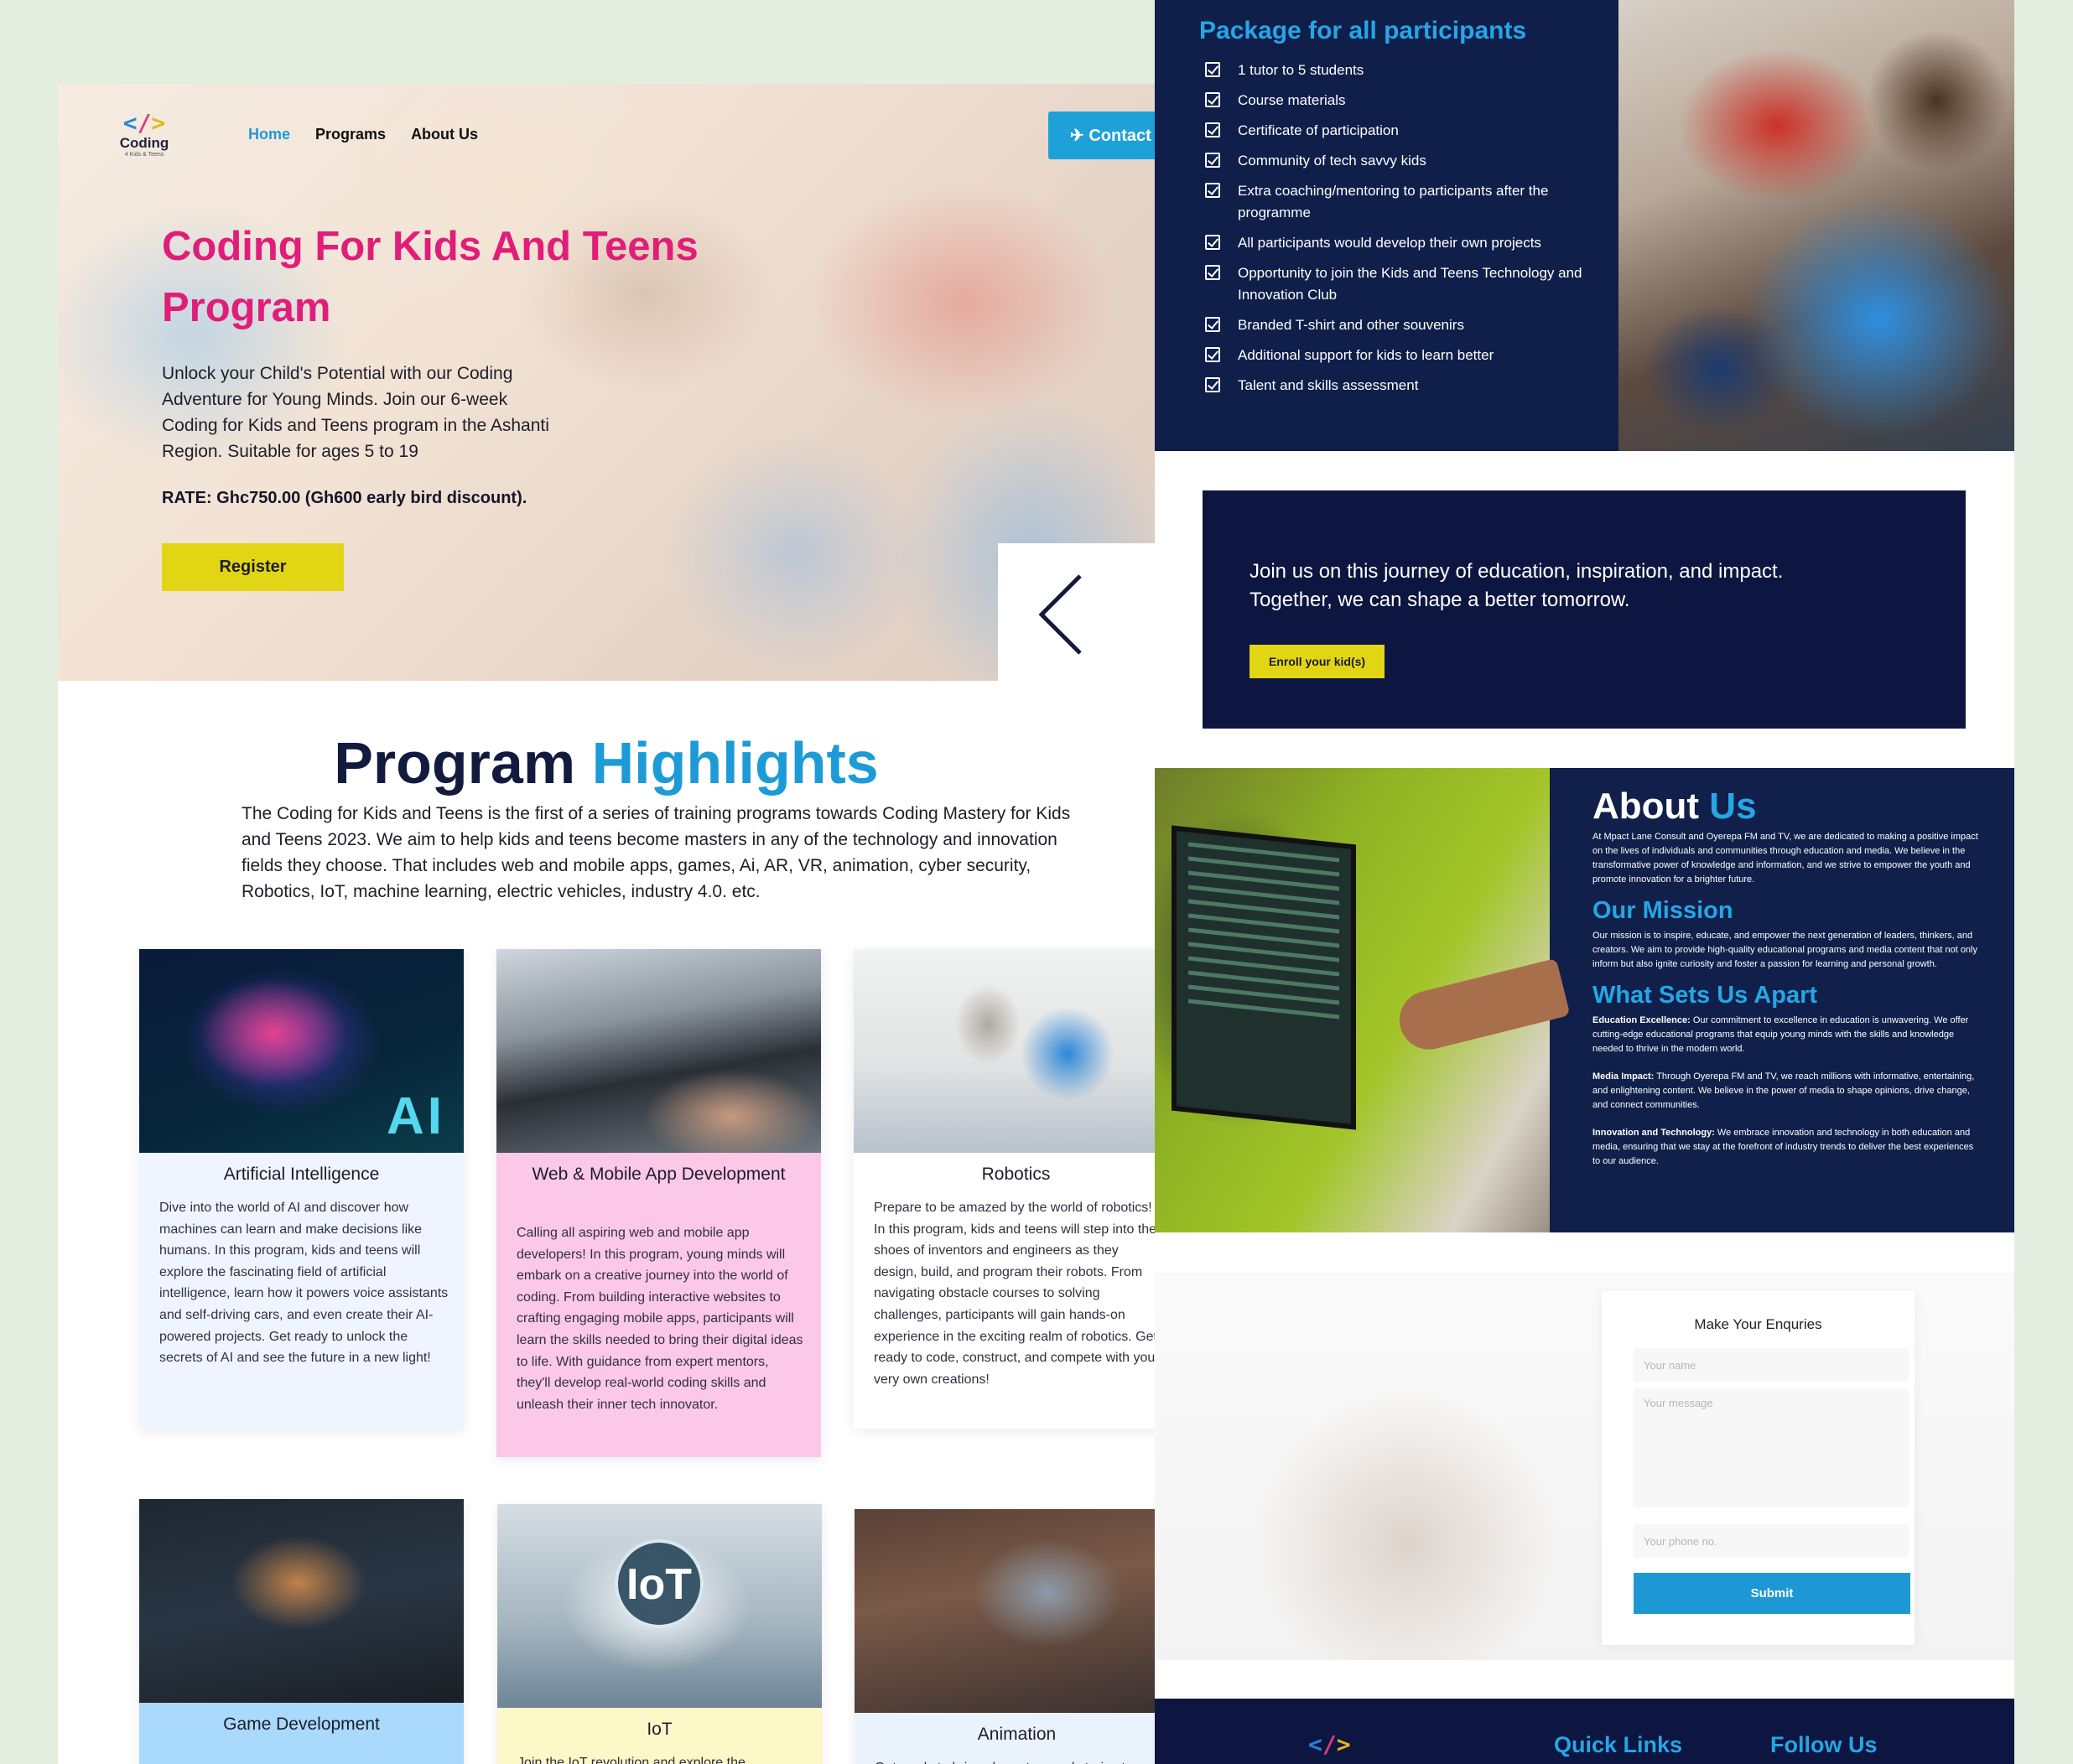 This screenshot has height=1764, width=2073. Describe the element at coordinates (1785, 806) in the screenshot. I see `about-title: About Us` at that location.